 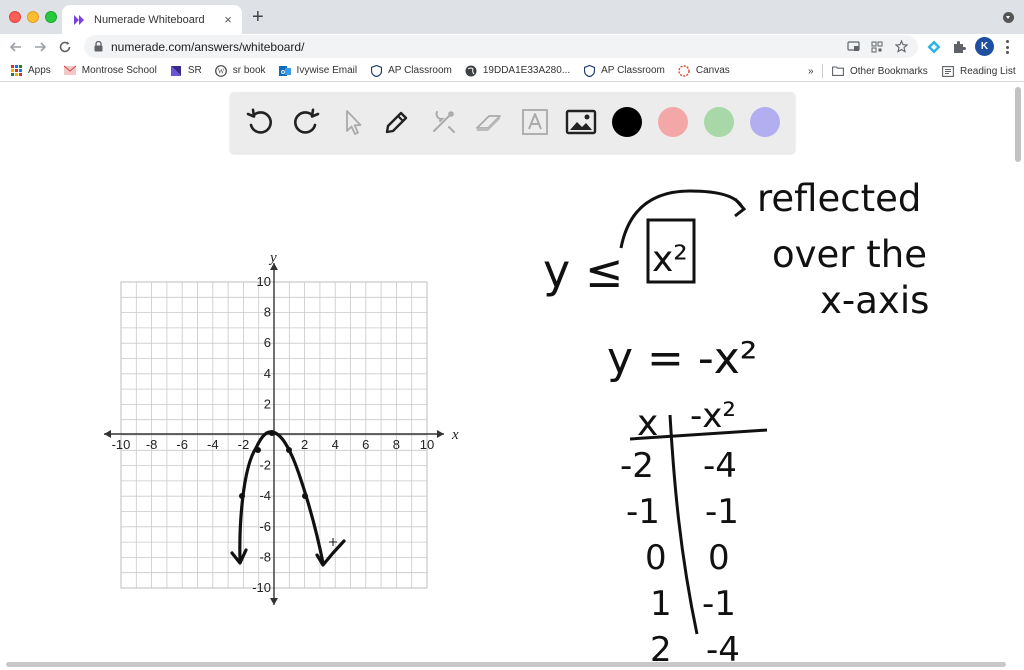 I want to click on x-tick-label: 8, so click(x=396, y=444).